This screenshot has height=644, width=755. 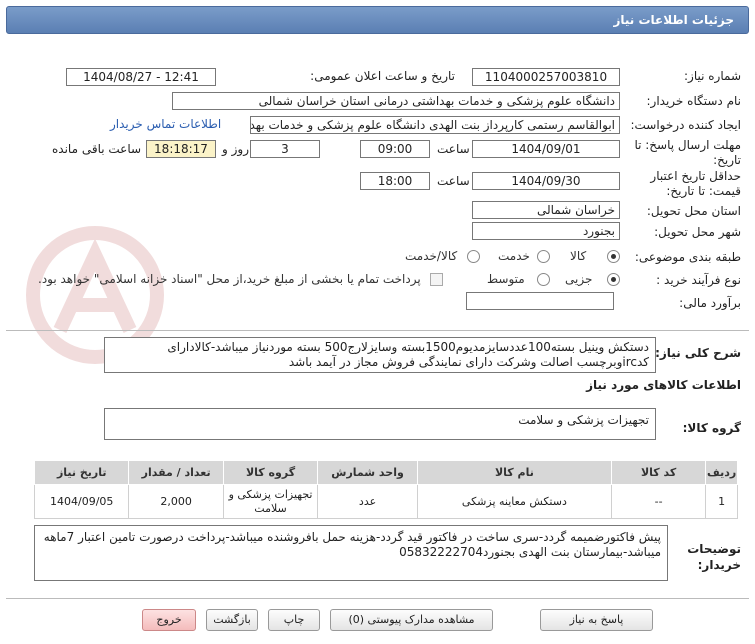 What do you see at coordinates (380, 424) in the screenshot?
I see `goods-group-text: تجهیزات پزشکی و سلامت` at bounding box center [380, 424].